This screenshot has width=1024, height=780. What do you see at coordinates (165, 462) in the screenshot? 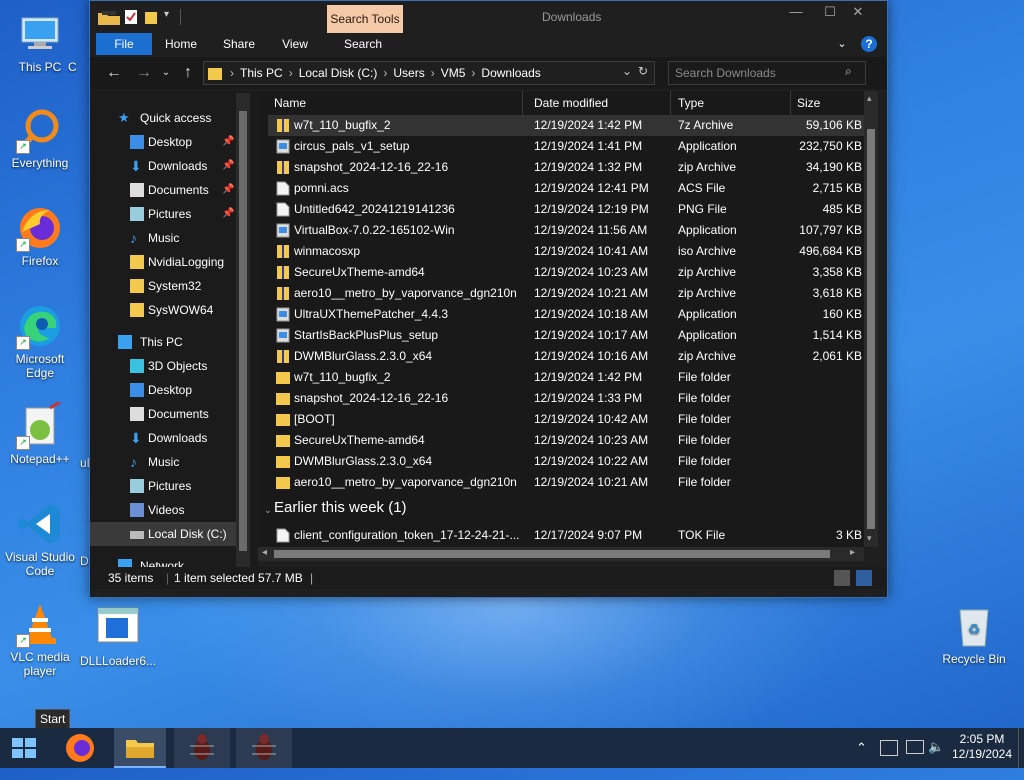
I see `nav-pc-music: ♪ Music` at bounding box center [165, 462].